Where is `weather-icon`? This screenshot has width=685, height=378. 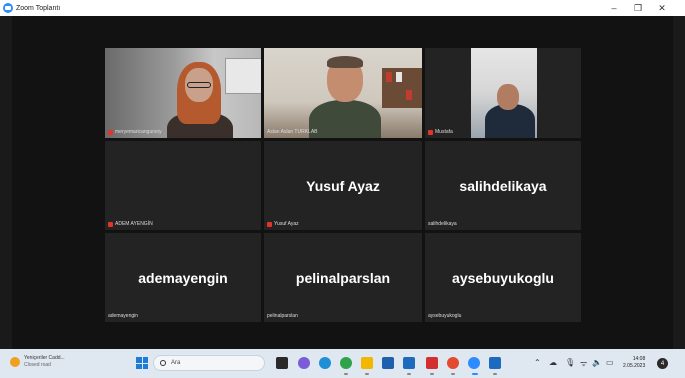
weather-icon is located at coordinates (15, 362).